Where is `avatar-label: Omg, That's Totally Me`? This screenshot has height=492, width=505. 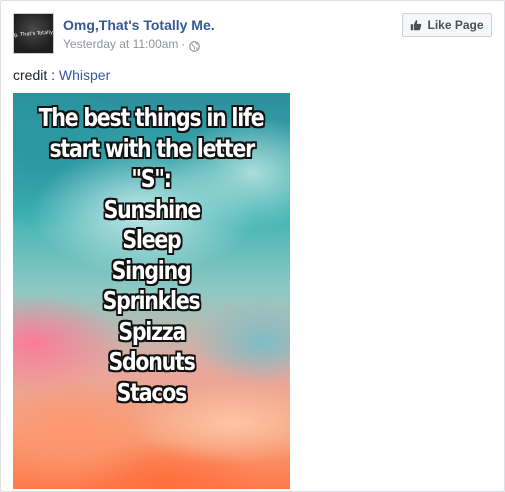 avatar-label: Omg, That's Totally Me is located at coordinates (33, 34).